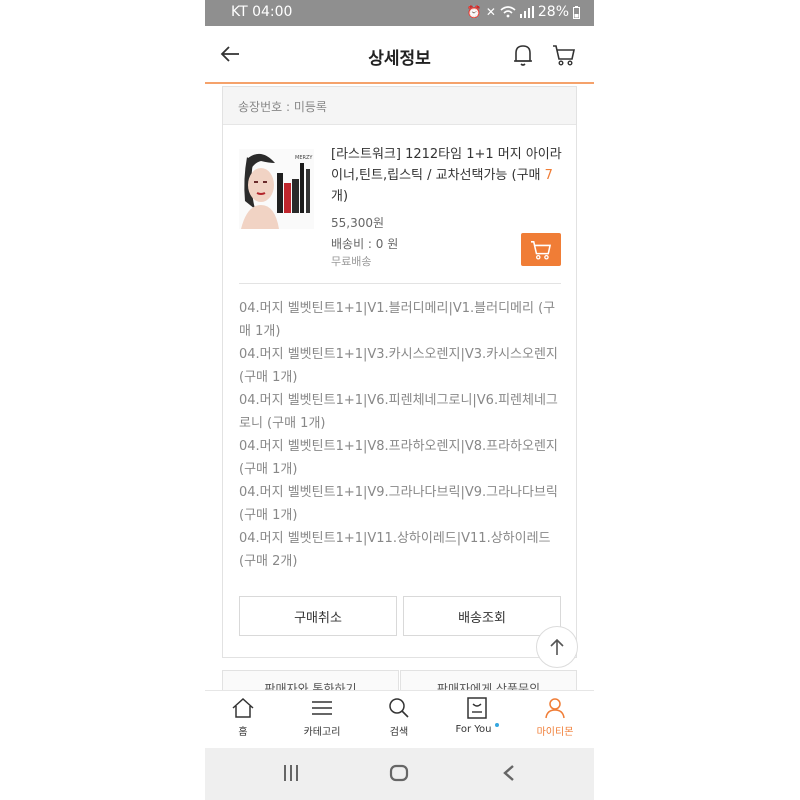 Image resolution: width=800 pixels, height=800 pixels. I want to click on search-icon, so click(399, 708).